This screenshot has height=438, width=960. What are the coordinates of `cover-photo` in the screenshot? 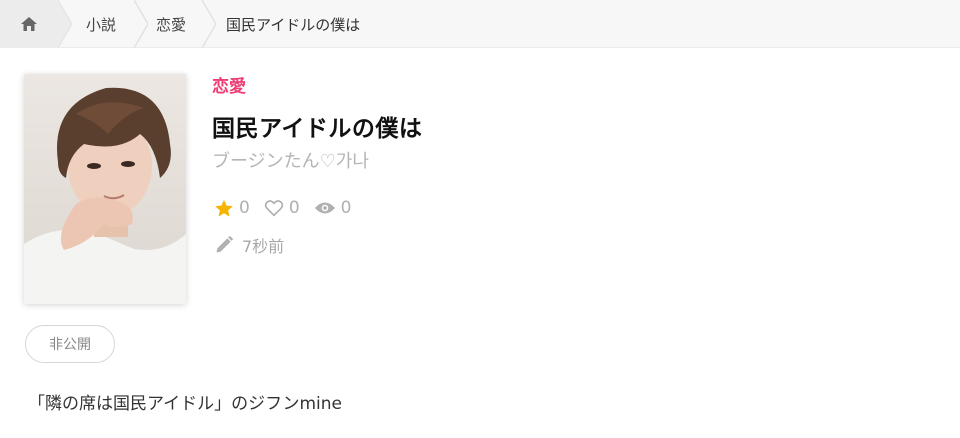 It's located at (105, 189).